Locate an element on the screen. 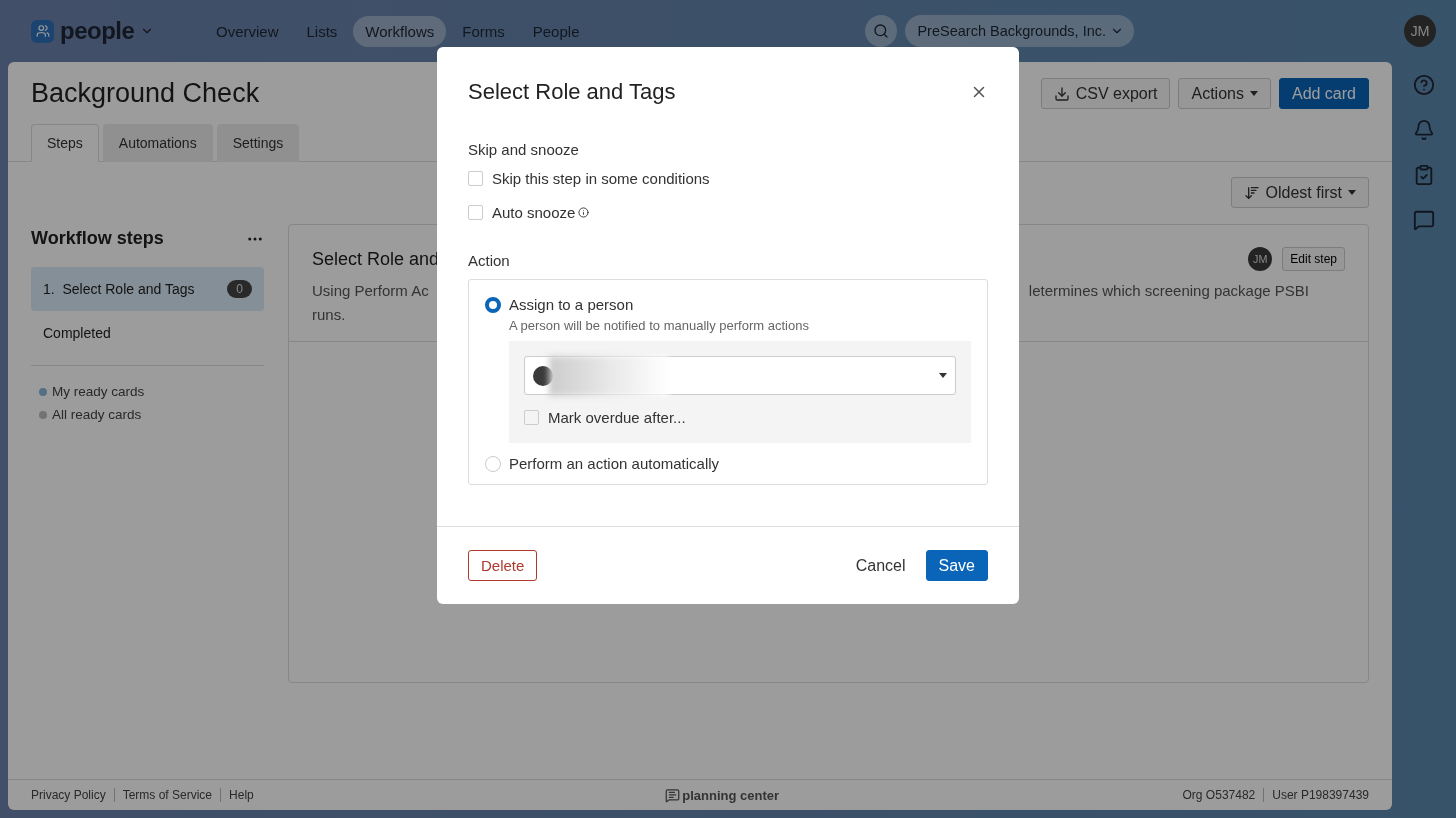 Image resolution: width=1456 pixels, height=818 pixels. help-icon is located at coordinates (1424, 85).